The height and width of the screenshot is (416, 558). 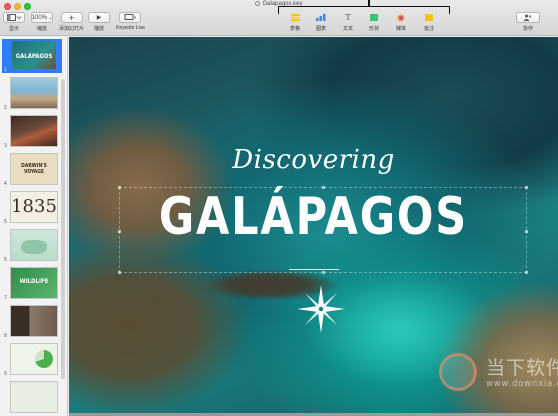 What do you see at coordinates (44, 359) in the screenshot?
I see `thumbnail-pie-shape` at bounding box center [44, 359].